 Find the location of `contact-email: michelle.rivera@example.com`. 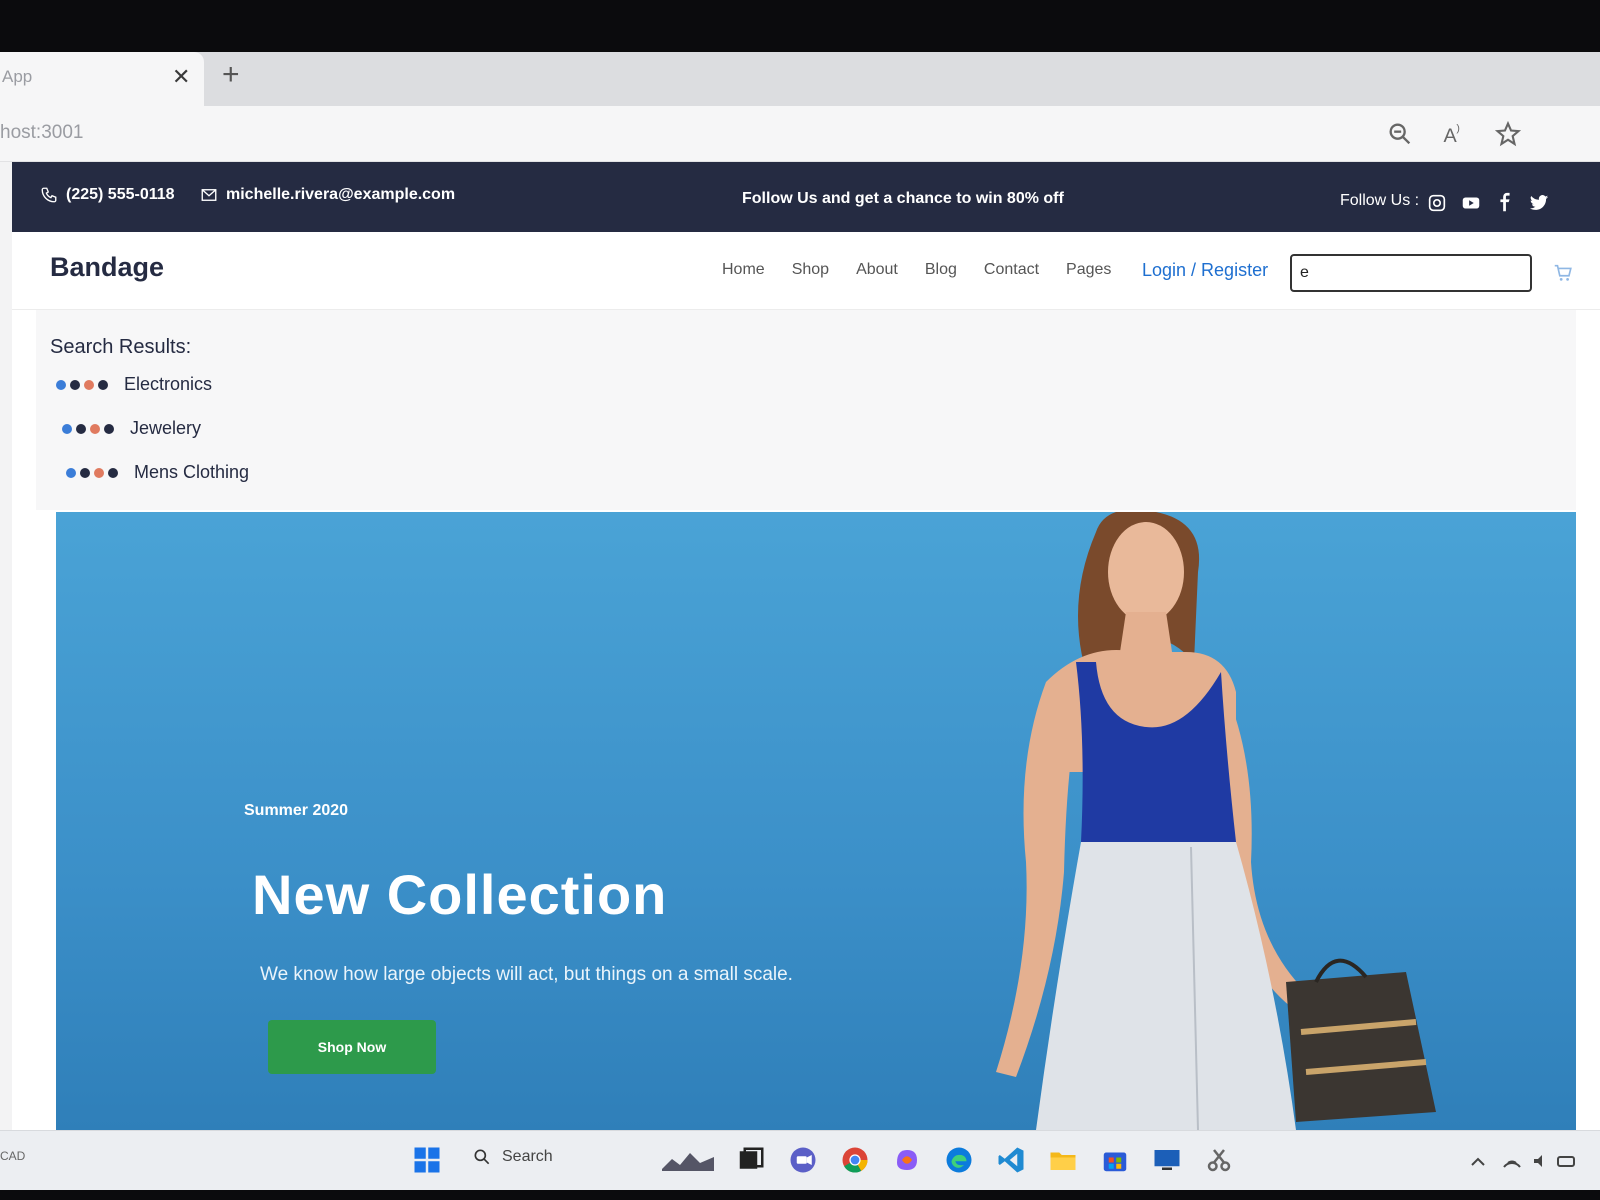

contact-email: michelle.rivera@example.com is located at coordinates (327, 195).